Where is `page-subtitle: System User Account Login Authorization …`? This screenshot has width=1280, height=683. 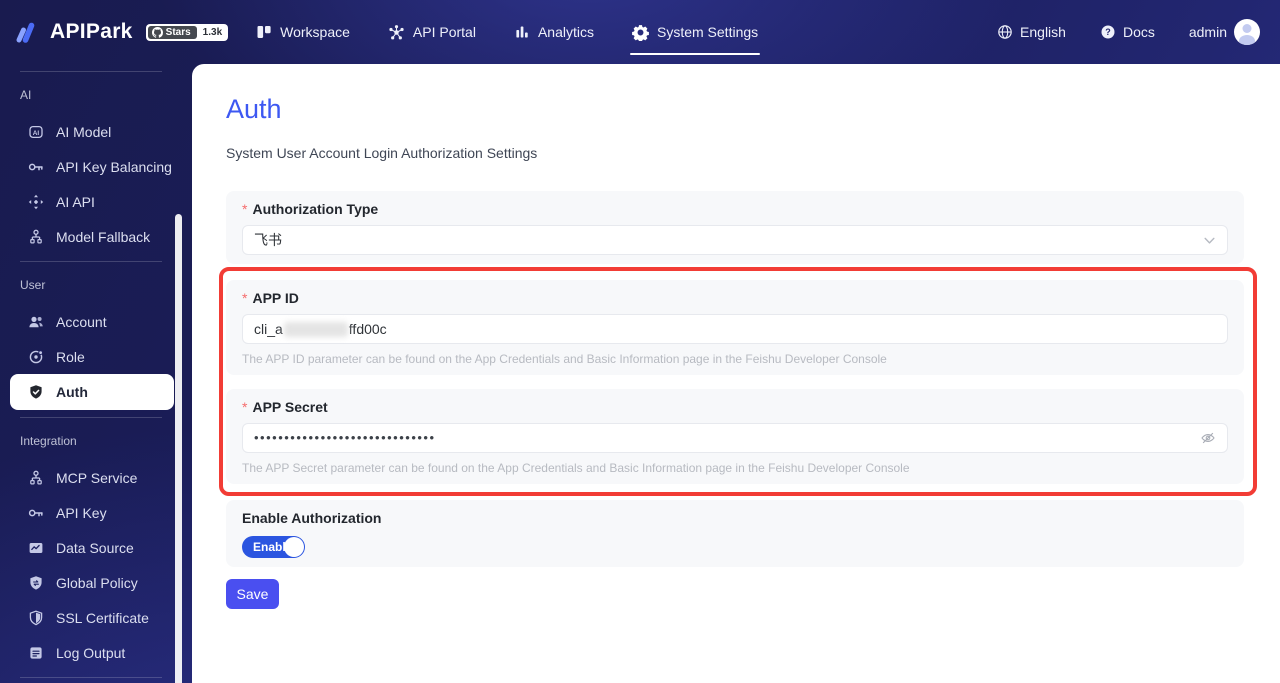
page-subtitle: System User Account Login Authorization … is located at coordinates (382, 153).